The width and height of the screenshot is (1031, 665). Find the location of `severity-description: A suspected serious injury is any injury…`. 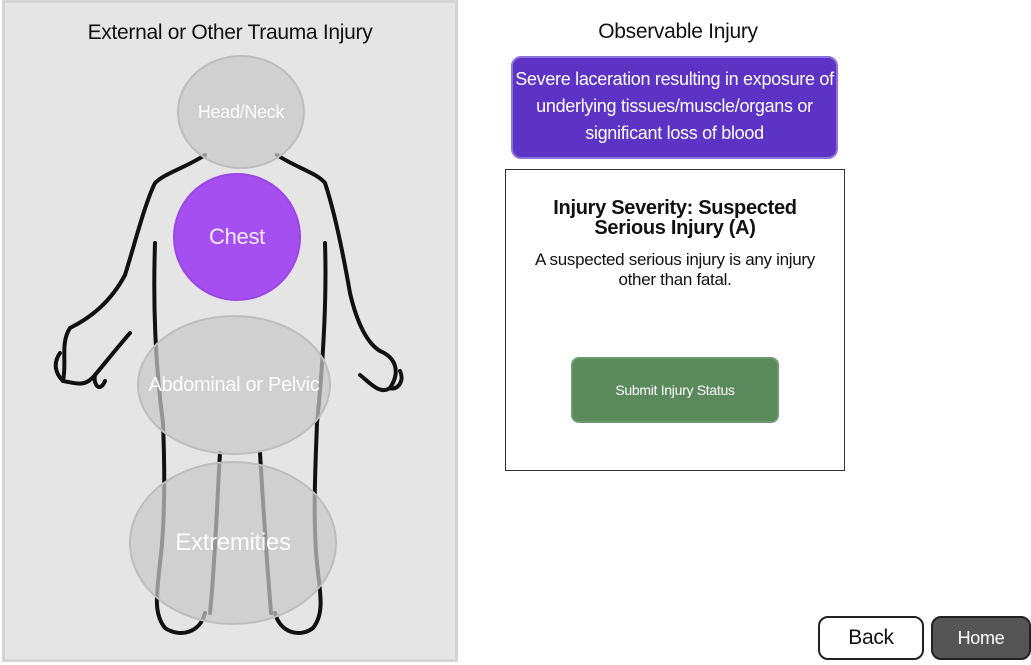

severity-description: A suspected serious injury is any injury… is located at coordinates (675, 269).